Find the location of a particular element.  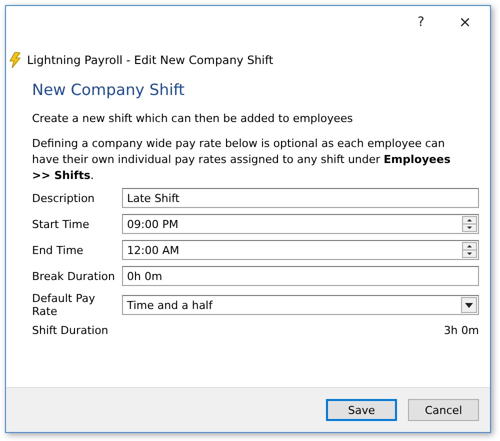

text-field: 0h 0m is located at coordinates (300, 276).